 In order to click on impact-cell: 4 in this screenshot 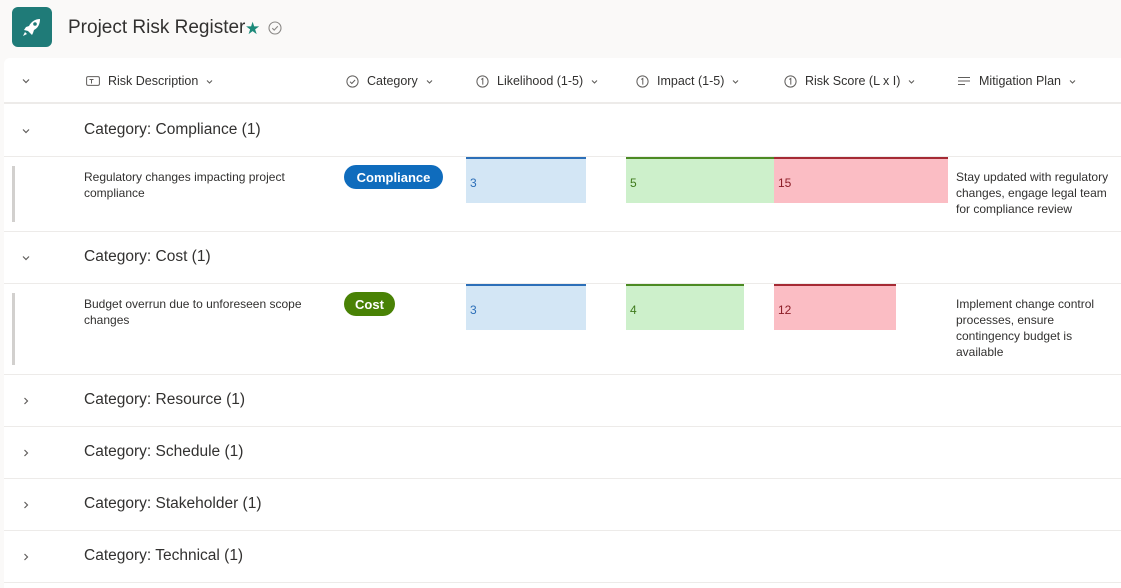, I will do `click(685, 307)`.